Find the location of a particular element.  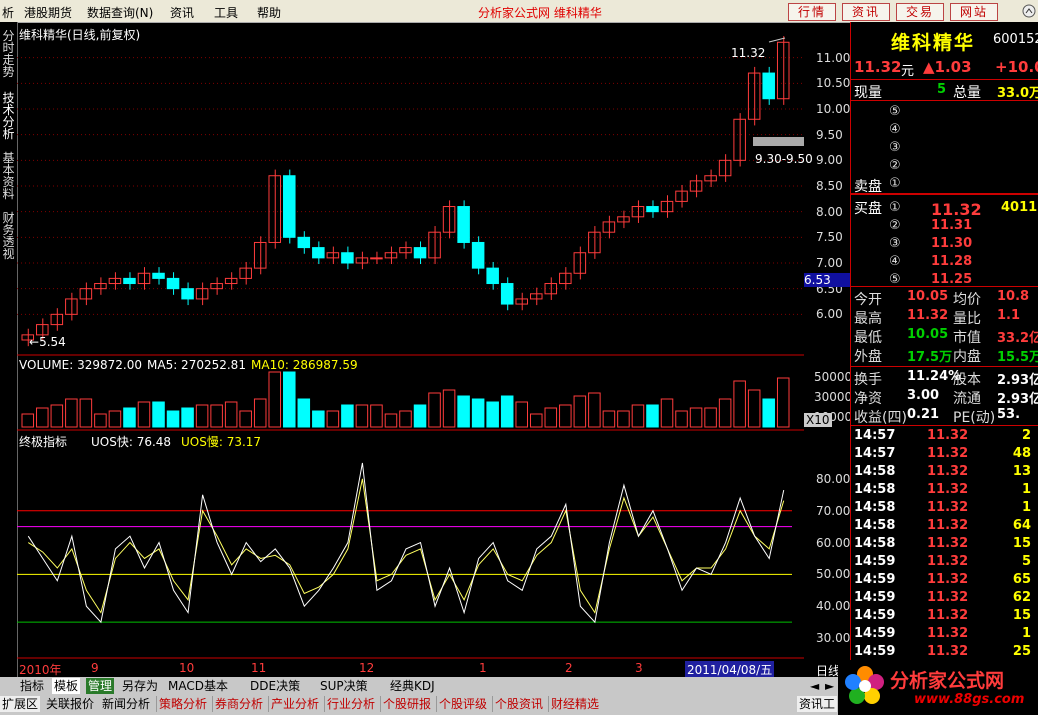

buy-level: ⑤ is located at coordinates (895, 279).